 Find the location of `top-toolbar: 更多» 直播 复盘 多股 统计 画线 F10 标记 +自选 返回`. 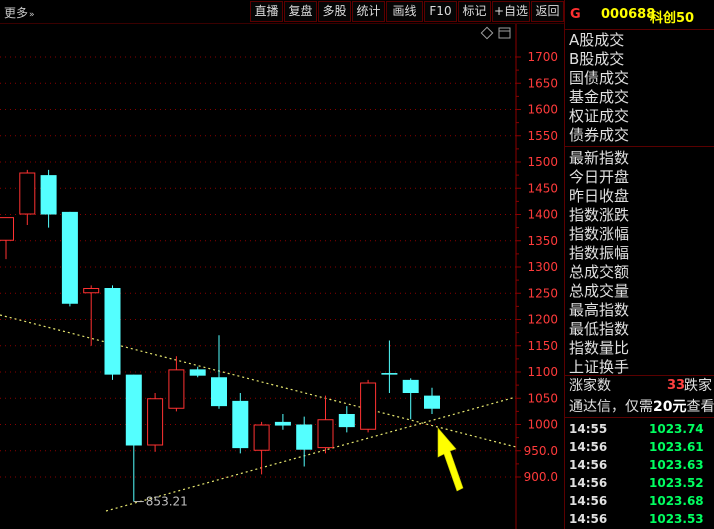

top-toolbar: 更多» 直播 复盘 多股 统计 画线 F10 标记 +自选 返回 is located at coordinates (282, 12).